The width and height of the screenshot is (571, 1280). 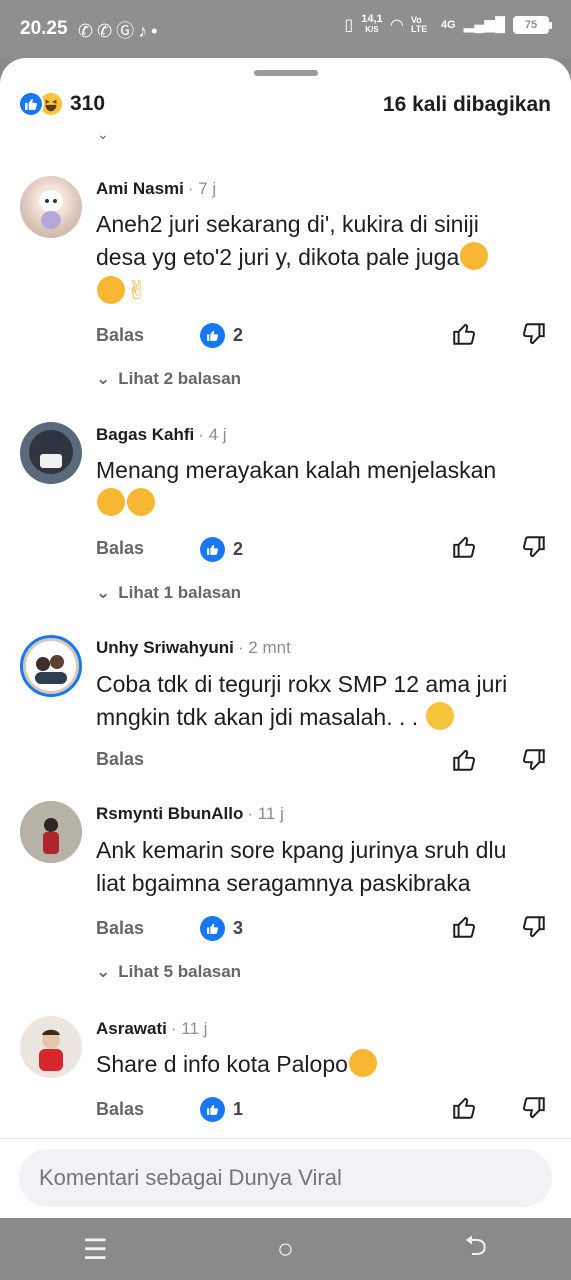 I want to click on home-icon: ○, so click(x=285, y=1249).